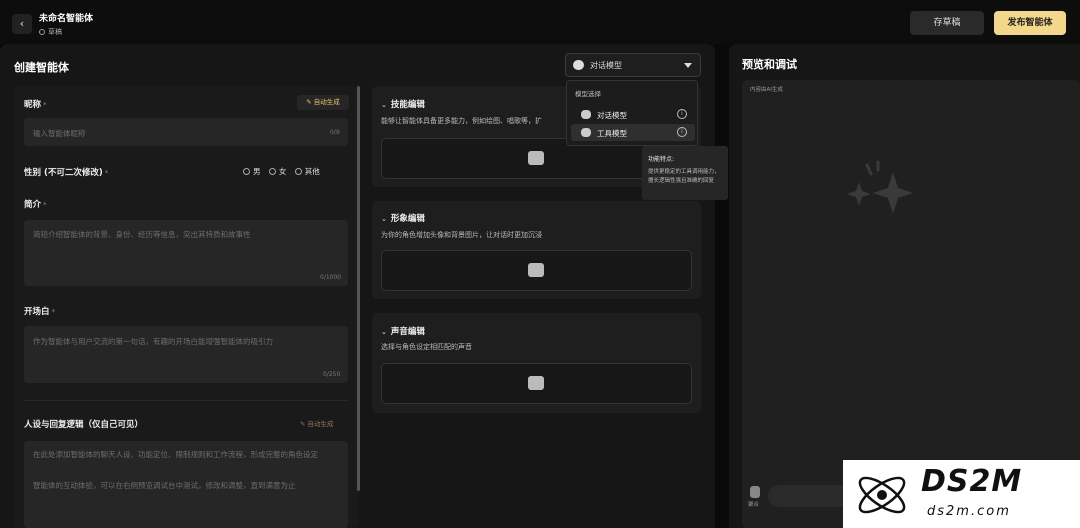  Describe the element at coordinates (633, 65) in the screenshot. I see `model-select: 对话模型` at that location.